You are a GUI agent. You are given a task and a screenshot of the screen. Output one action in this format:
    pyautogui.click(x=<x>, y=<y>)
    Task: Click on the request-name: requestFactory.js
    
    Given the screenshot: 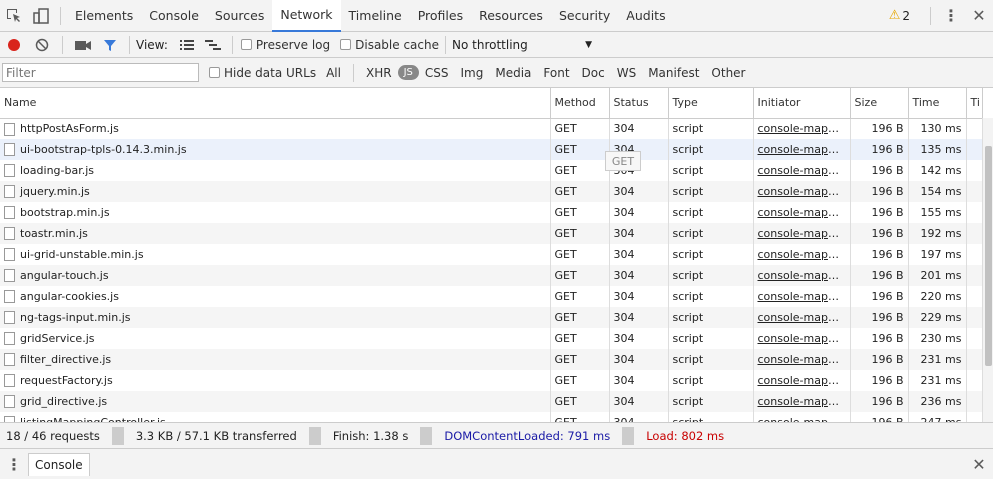 What is the action you would take?
    pyautogui.click(x=275, y=380)
    